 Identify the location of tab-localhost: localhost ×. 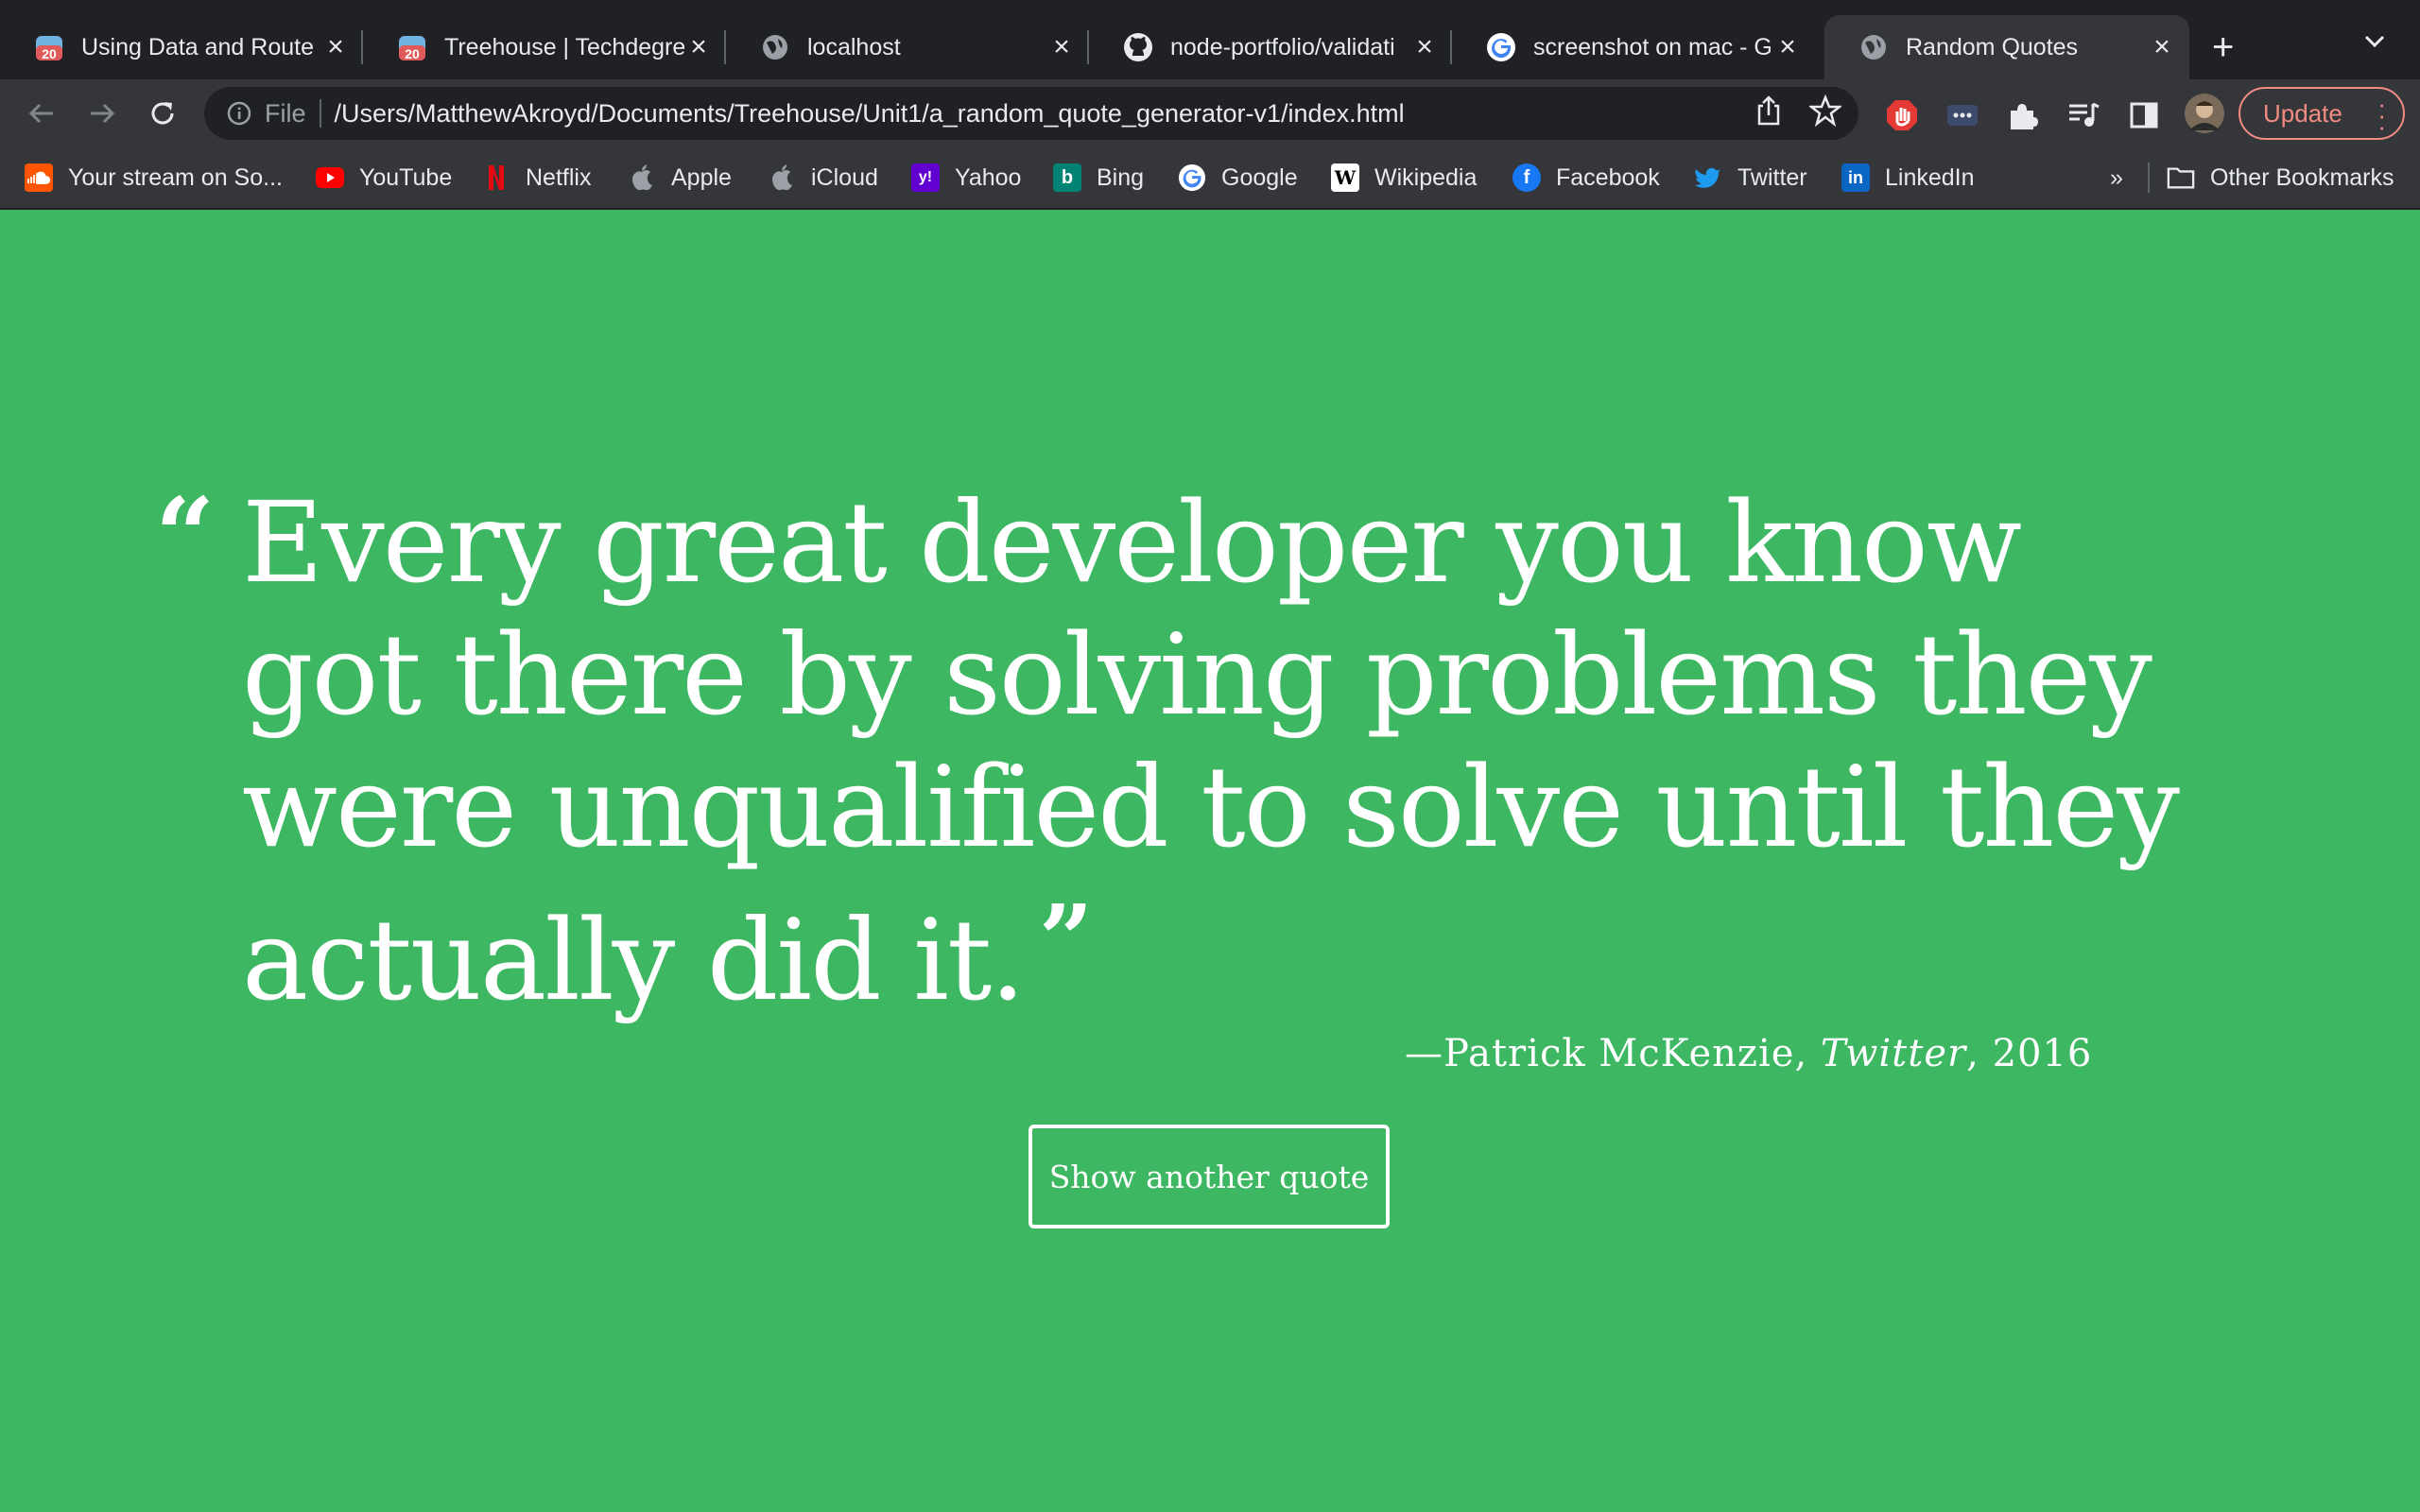
(907, 47).